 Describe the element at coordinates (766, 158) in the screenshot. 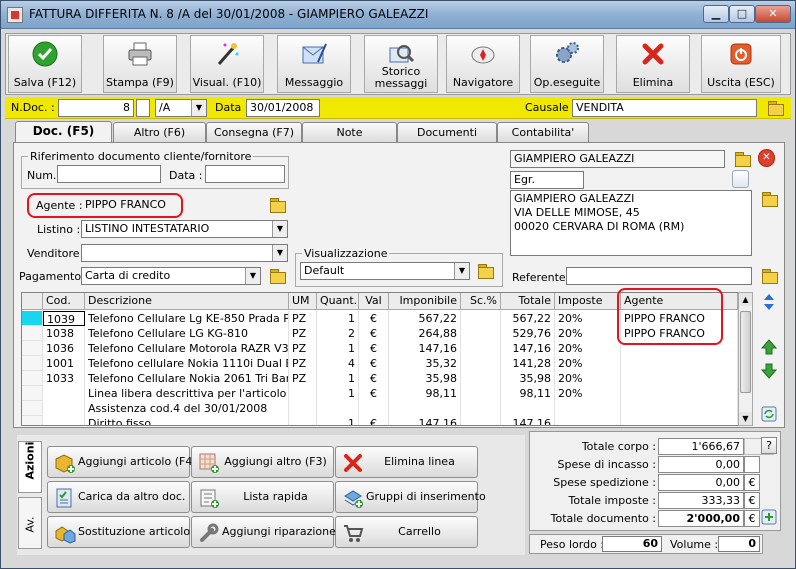

I see `clear-customer-icon: ✕` at that location.